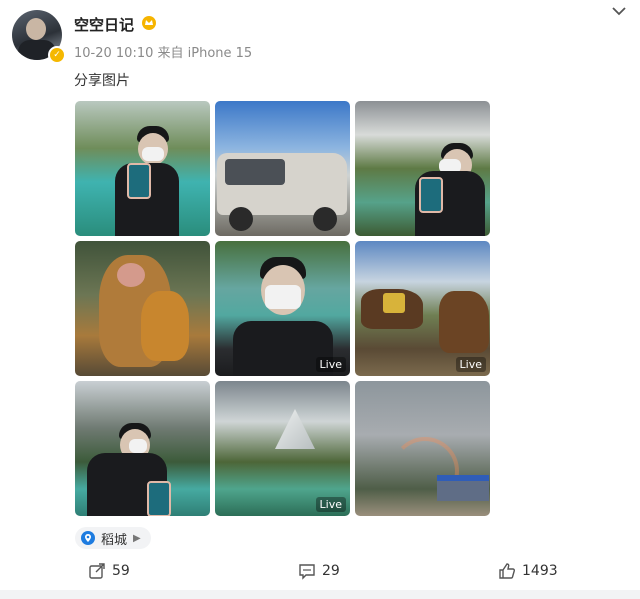  What do you see at coordinates (131, 275) in the screenshot?
I see `monkey-face` at bounding box center [131, 275].